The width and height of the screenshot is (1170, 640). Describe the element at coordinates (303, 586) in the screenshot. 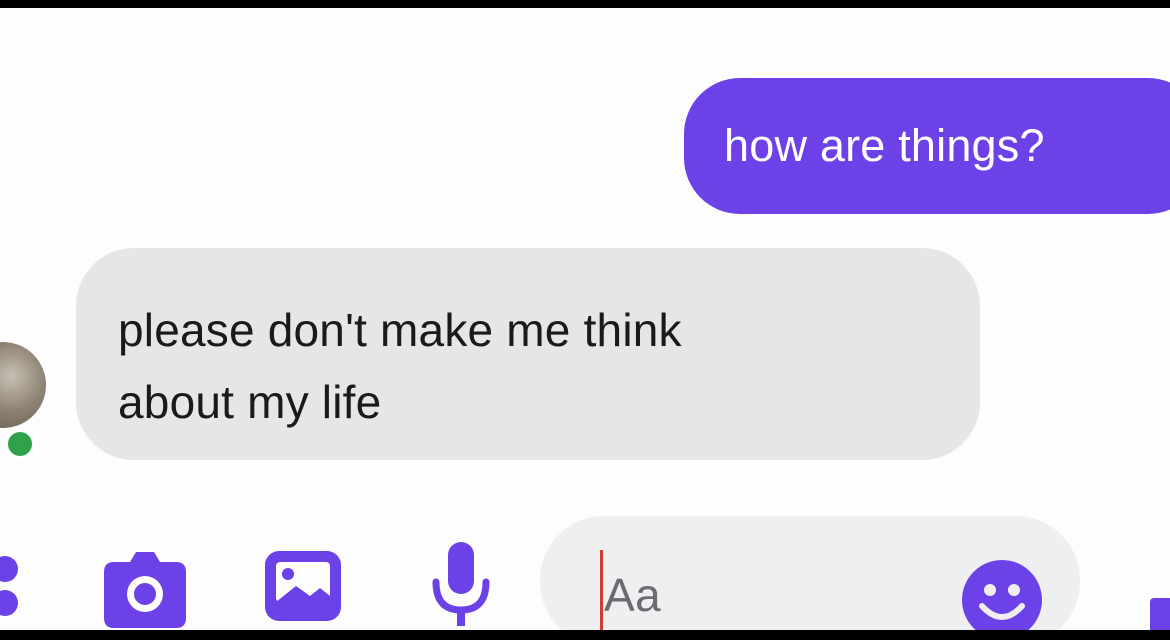

I see `image-icon` at that location.